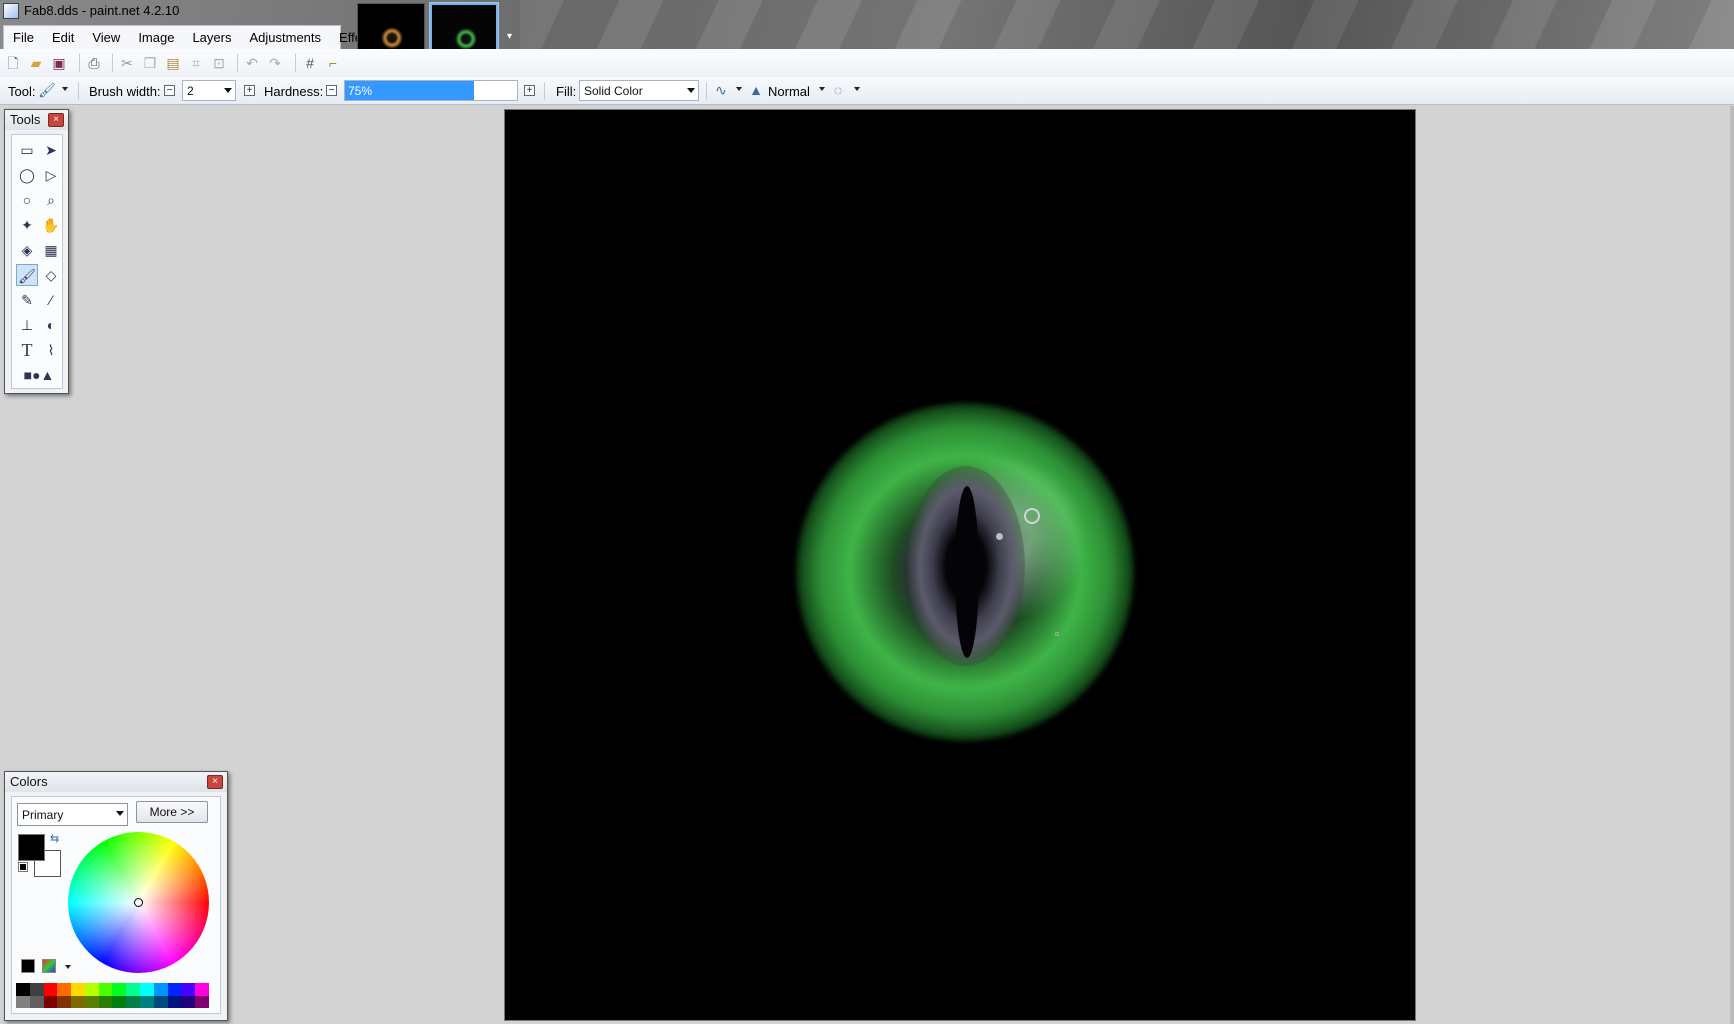  Describe the element at coordinates (27, 350) in the screenshot. I see `text-icon: T` at that location.